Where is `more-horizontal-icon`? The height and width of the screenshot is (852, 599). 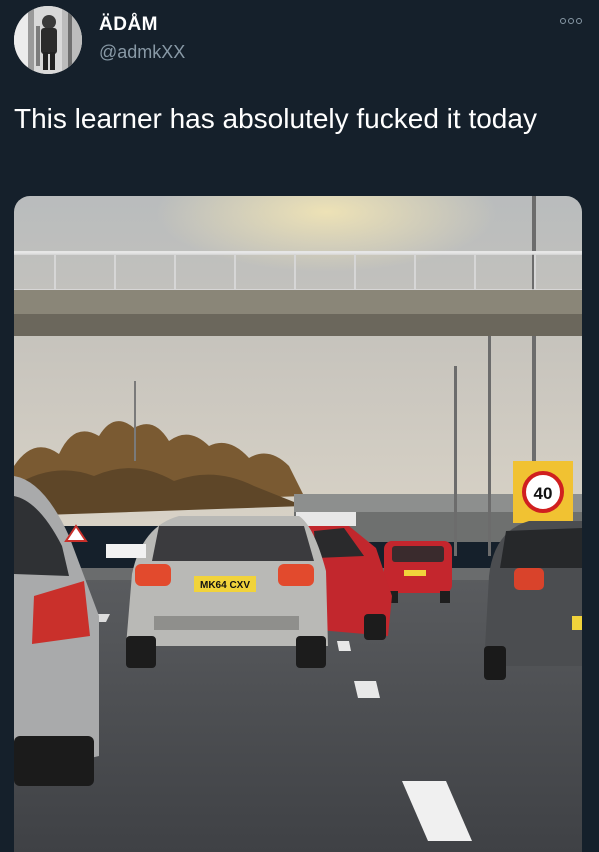 more-horizontal-icon is located at coordinates (571, 21).